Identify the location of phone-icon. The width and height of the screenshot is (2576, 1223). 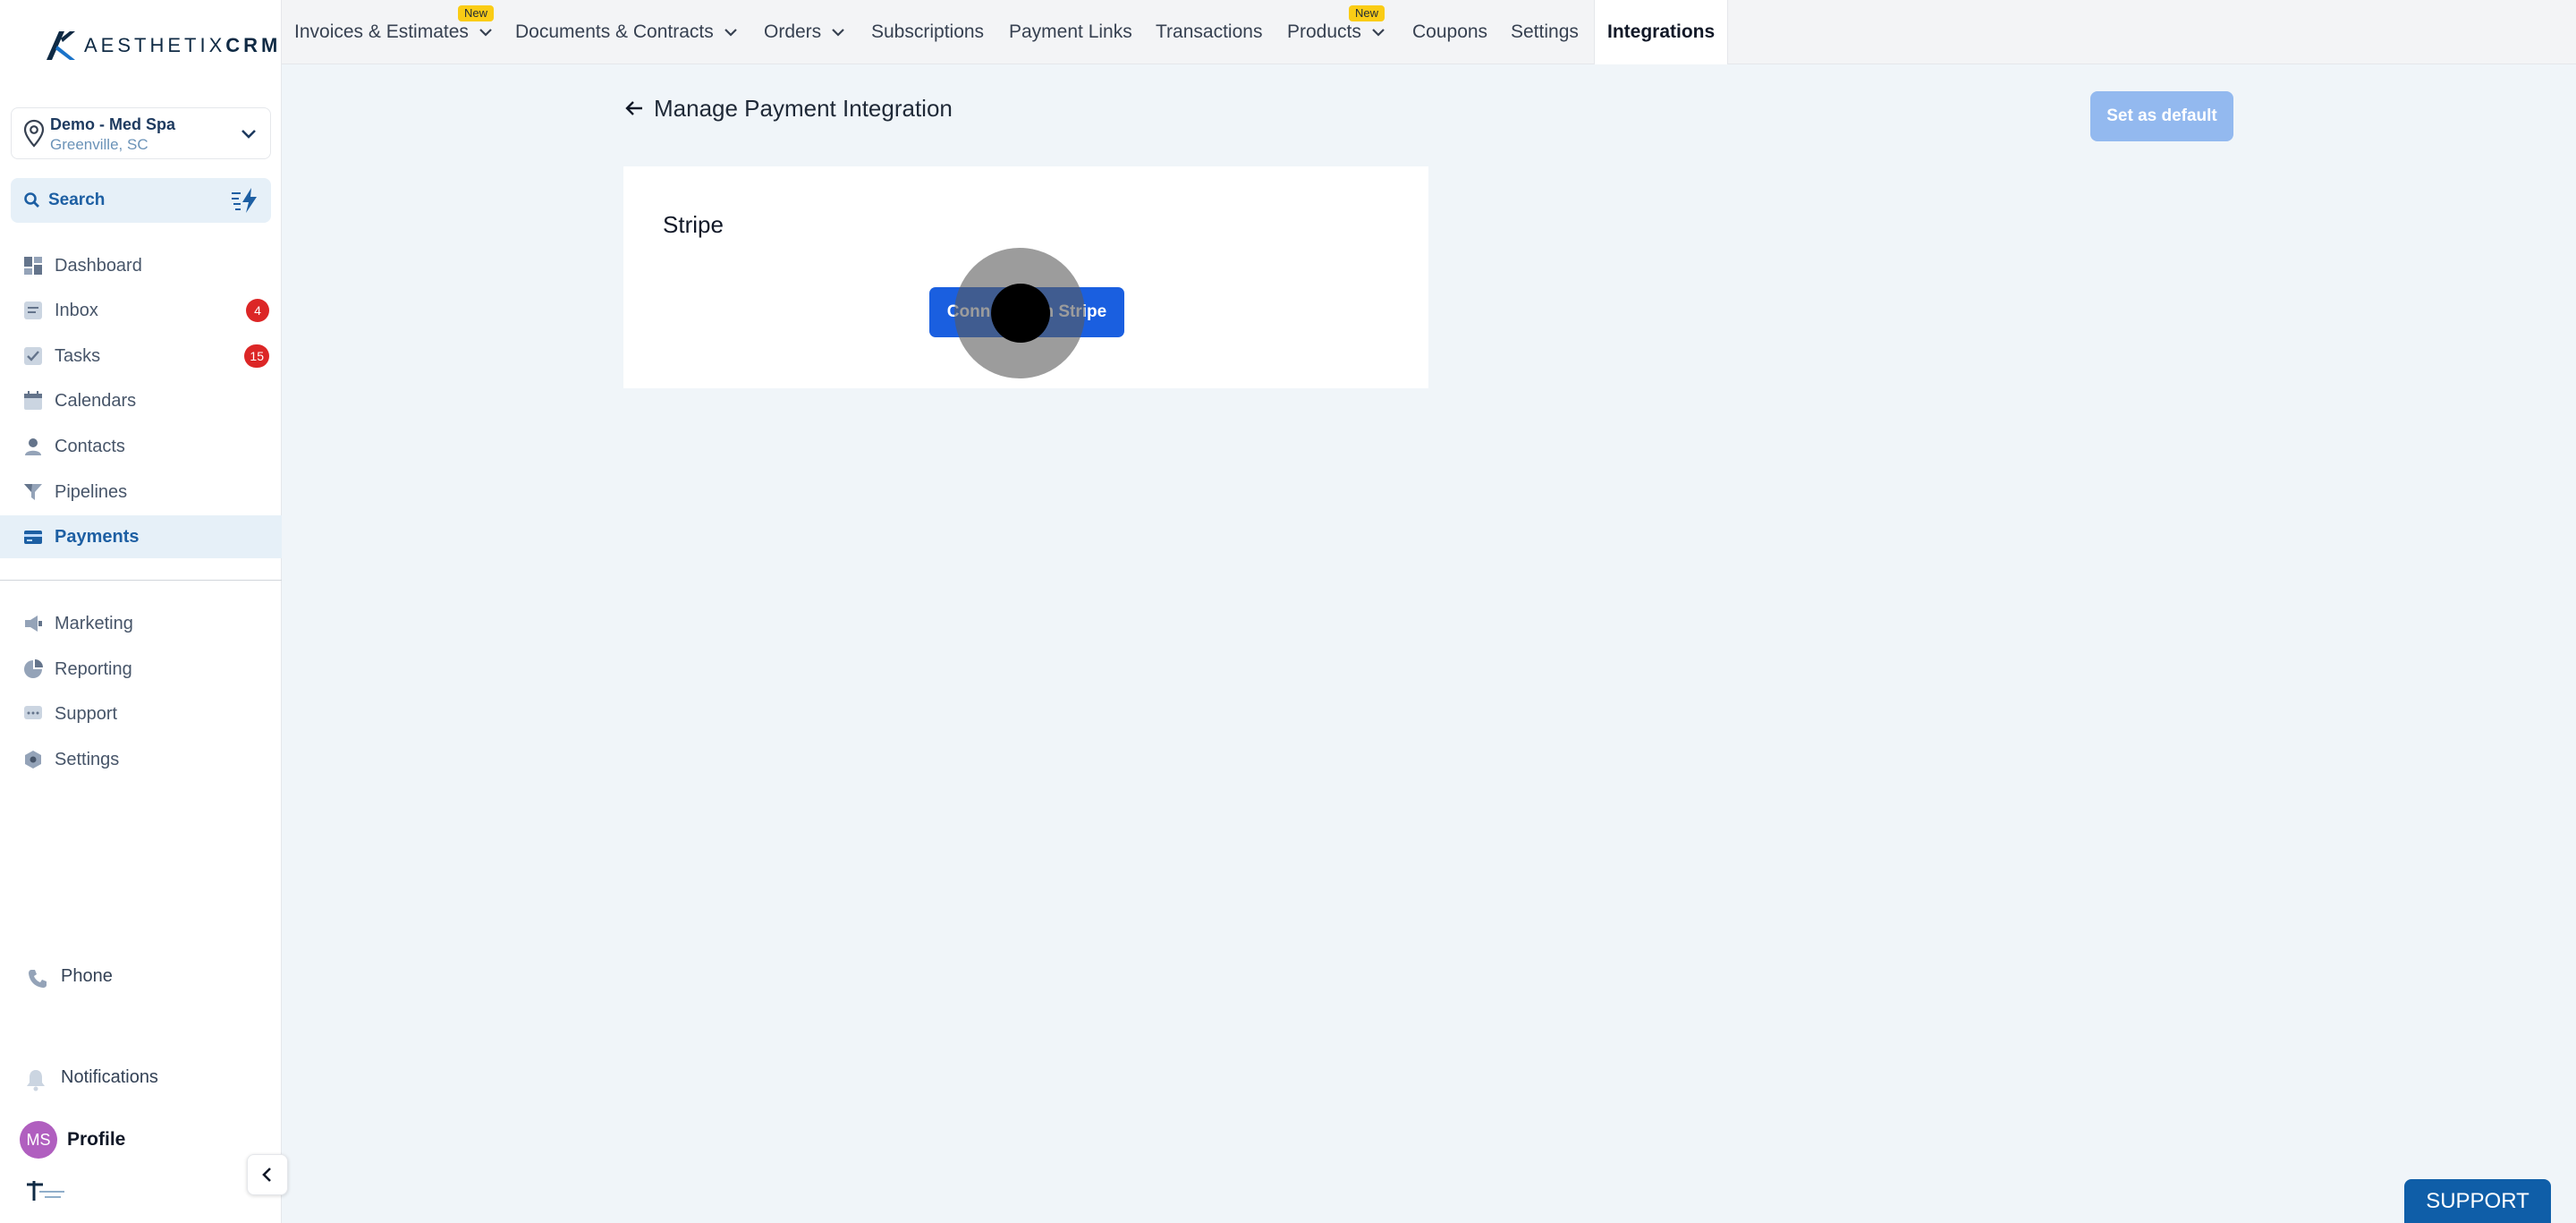
(38, 979).